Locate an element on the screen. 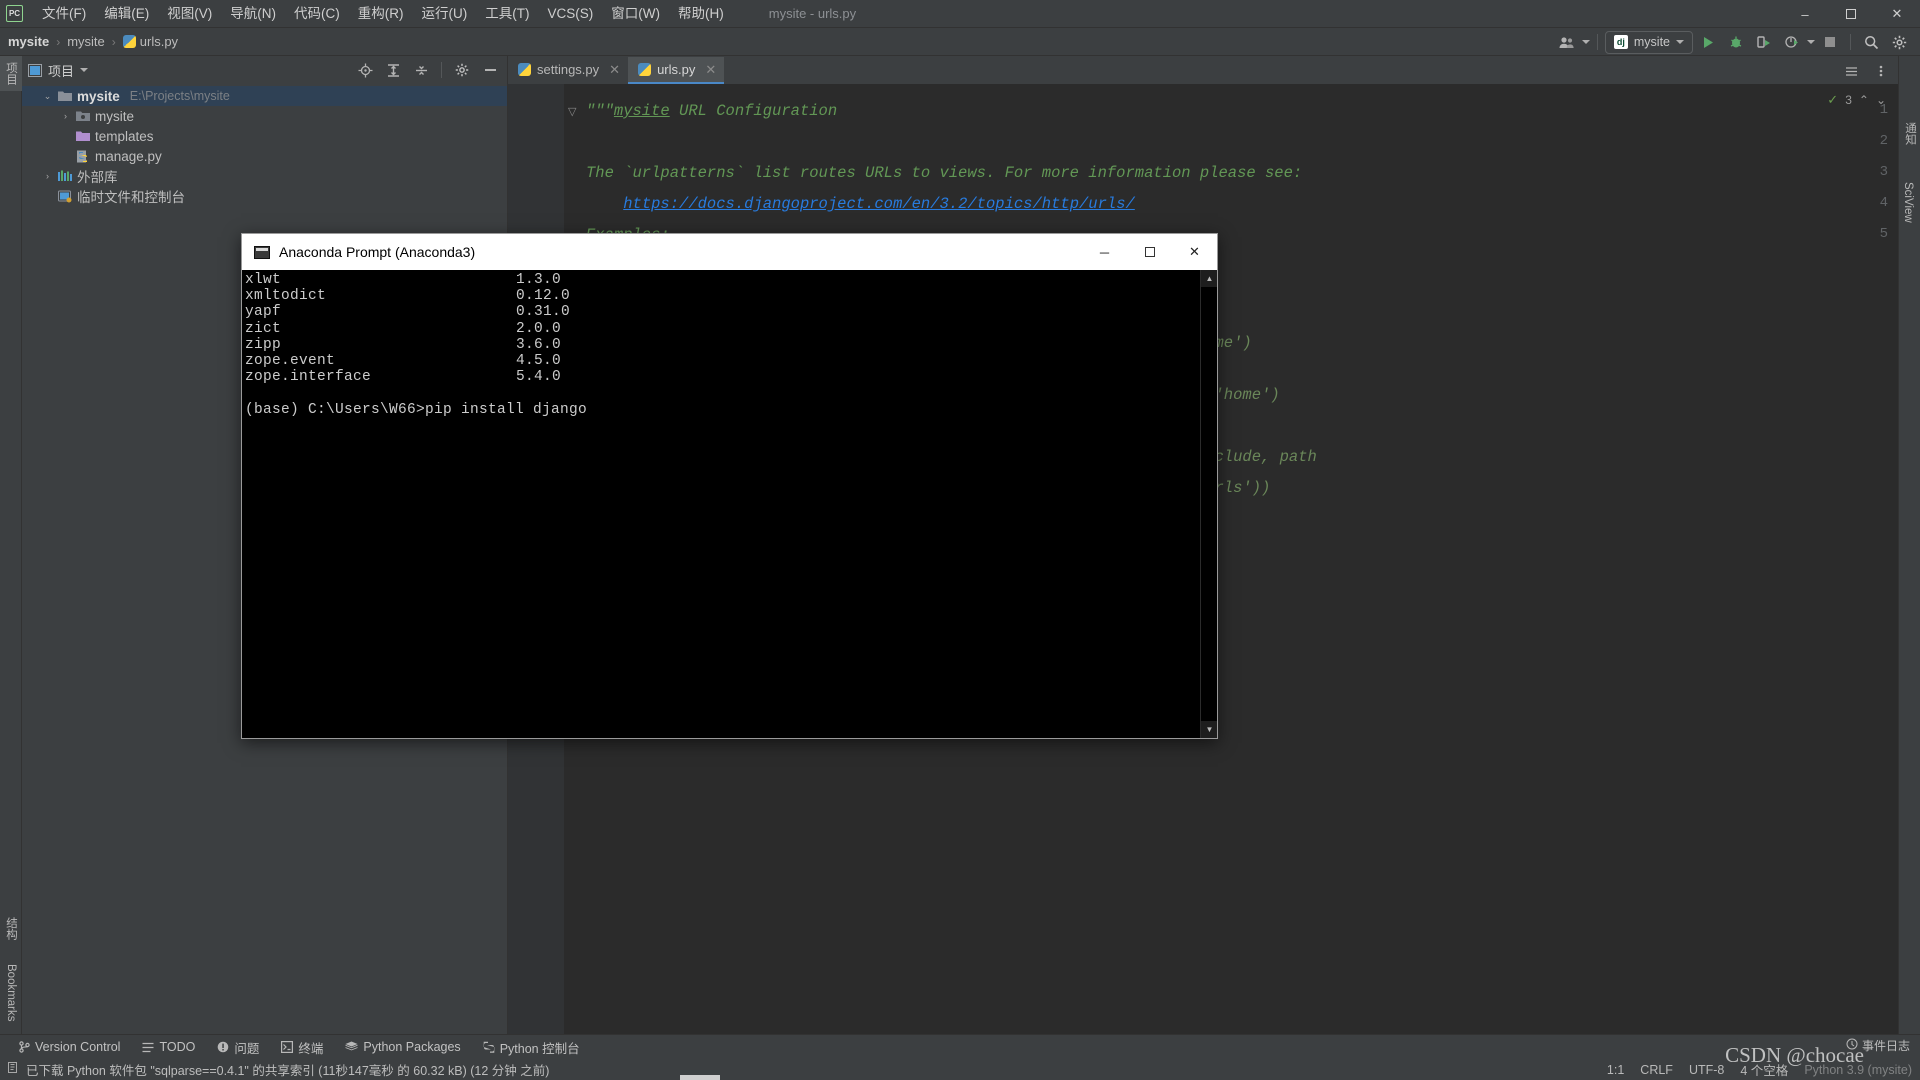  tool-python-console: Python 控制台 is located at coordinates (531, 1047).